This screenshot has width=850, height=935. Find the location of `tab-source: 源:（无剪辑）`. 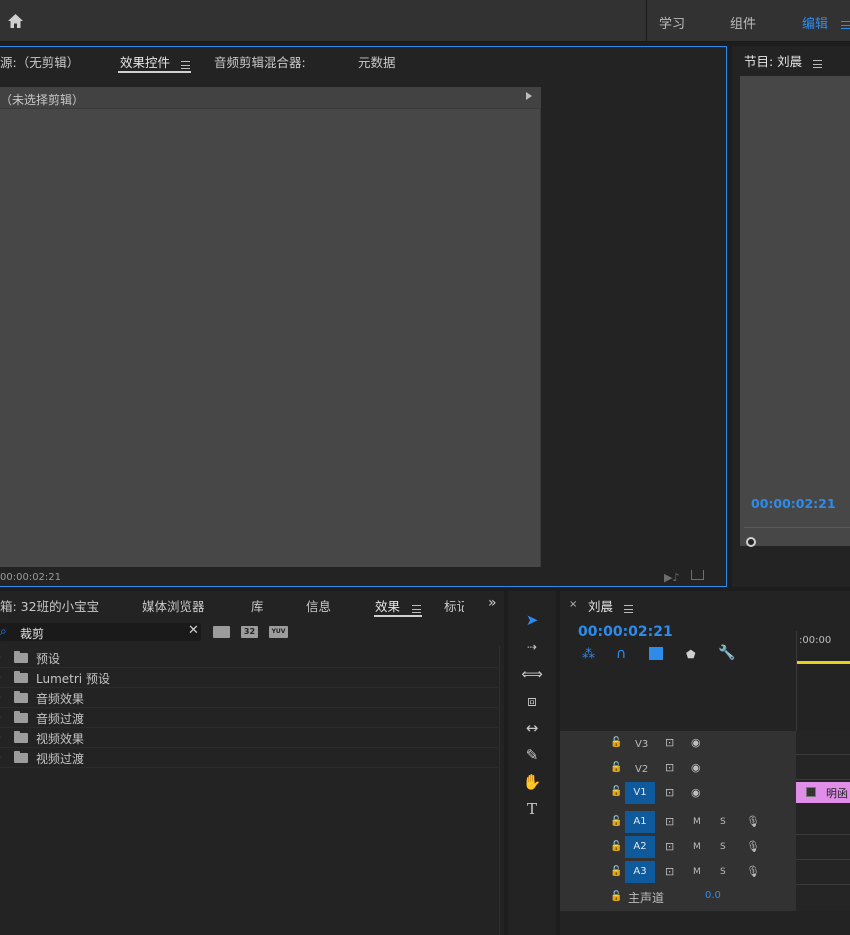

tab-source: 源:（无剪辑） is located at coordinates (39, 61).